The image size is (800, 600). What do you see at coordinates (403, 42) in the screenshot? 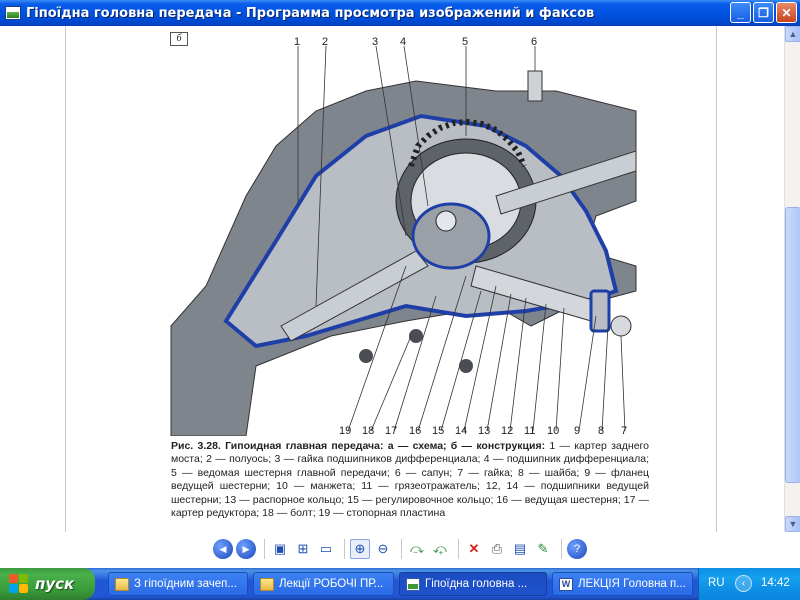
I see `callout-4: 4` at bounding box center [403, 42].